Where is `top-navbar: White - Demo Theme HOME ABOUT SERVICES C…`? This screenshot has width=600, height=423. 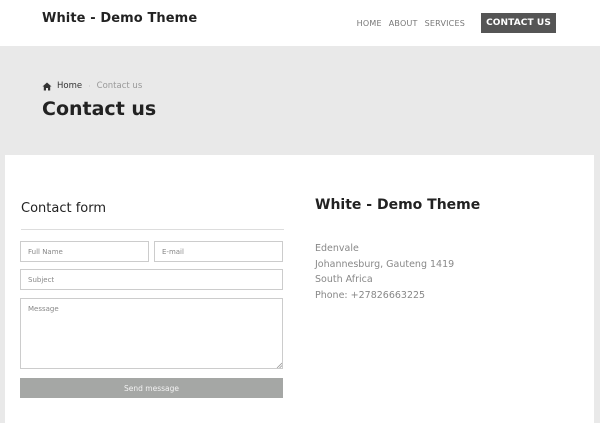 top-navbar: White - Demo Theme HOME ABOUT SERVICES C… is located at coordinates (300, 23).